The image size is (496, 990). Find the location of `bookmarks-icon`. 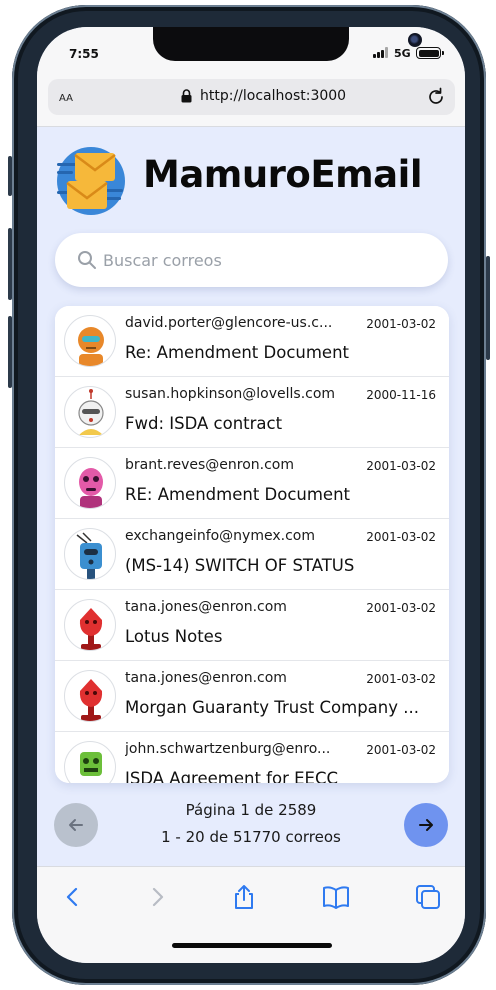

bookmarks-icon is located at coordinates (336, 897).